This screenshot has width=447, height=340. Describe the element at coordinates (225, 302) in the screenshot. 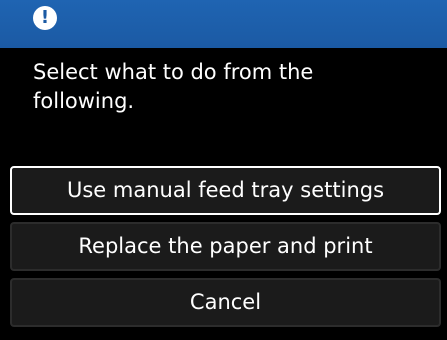

I see `cancel-button: Cancel` at that location.